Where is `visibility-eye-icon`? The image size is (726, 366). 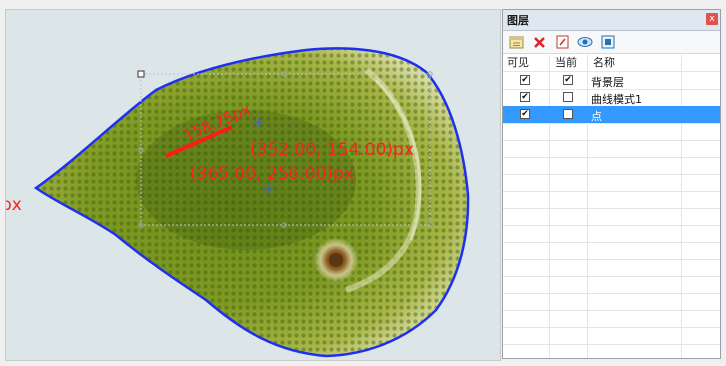 visibility-eye-icon is located at coordinates (585, 42).